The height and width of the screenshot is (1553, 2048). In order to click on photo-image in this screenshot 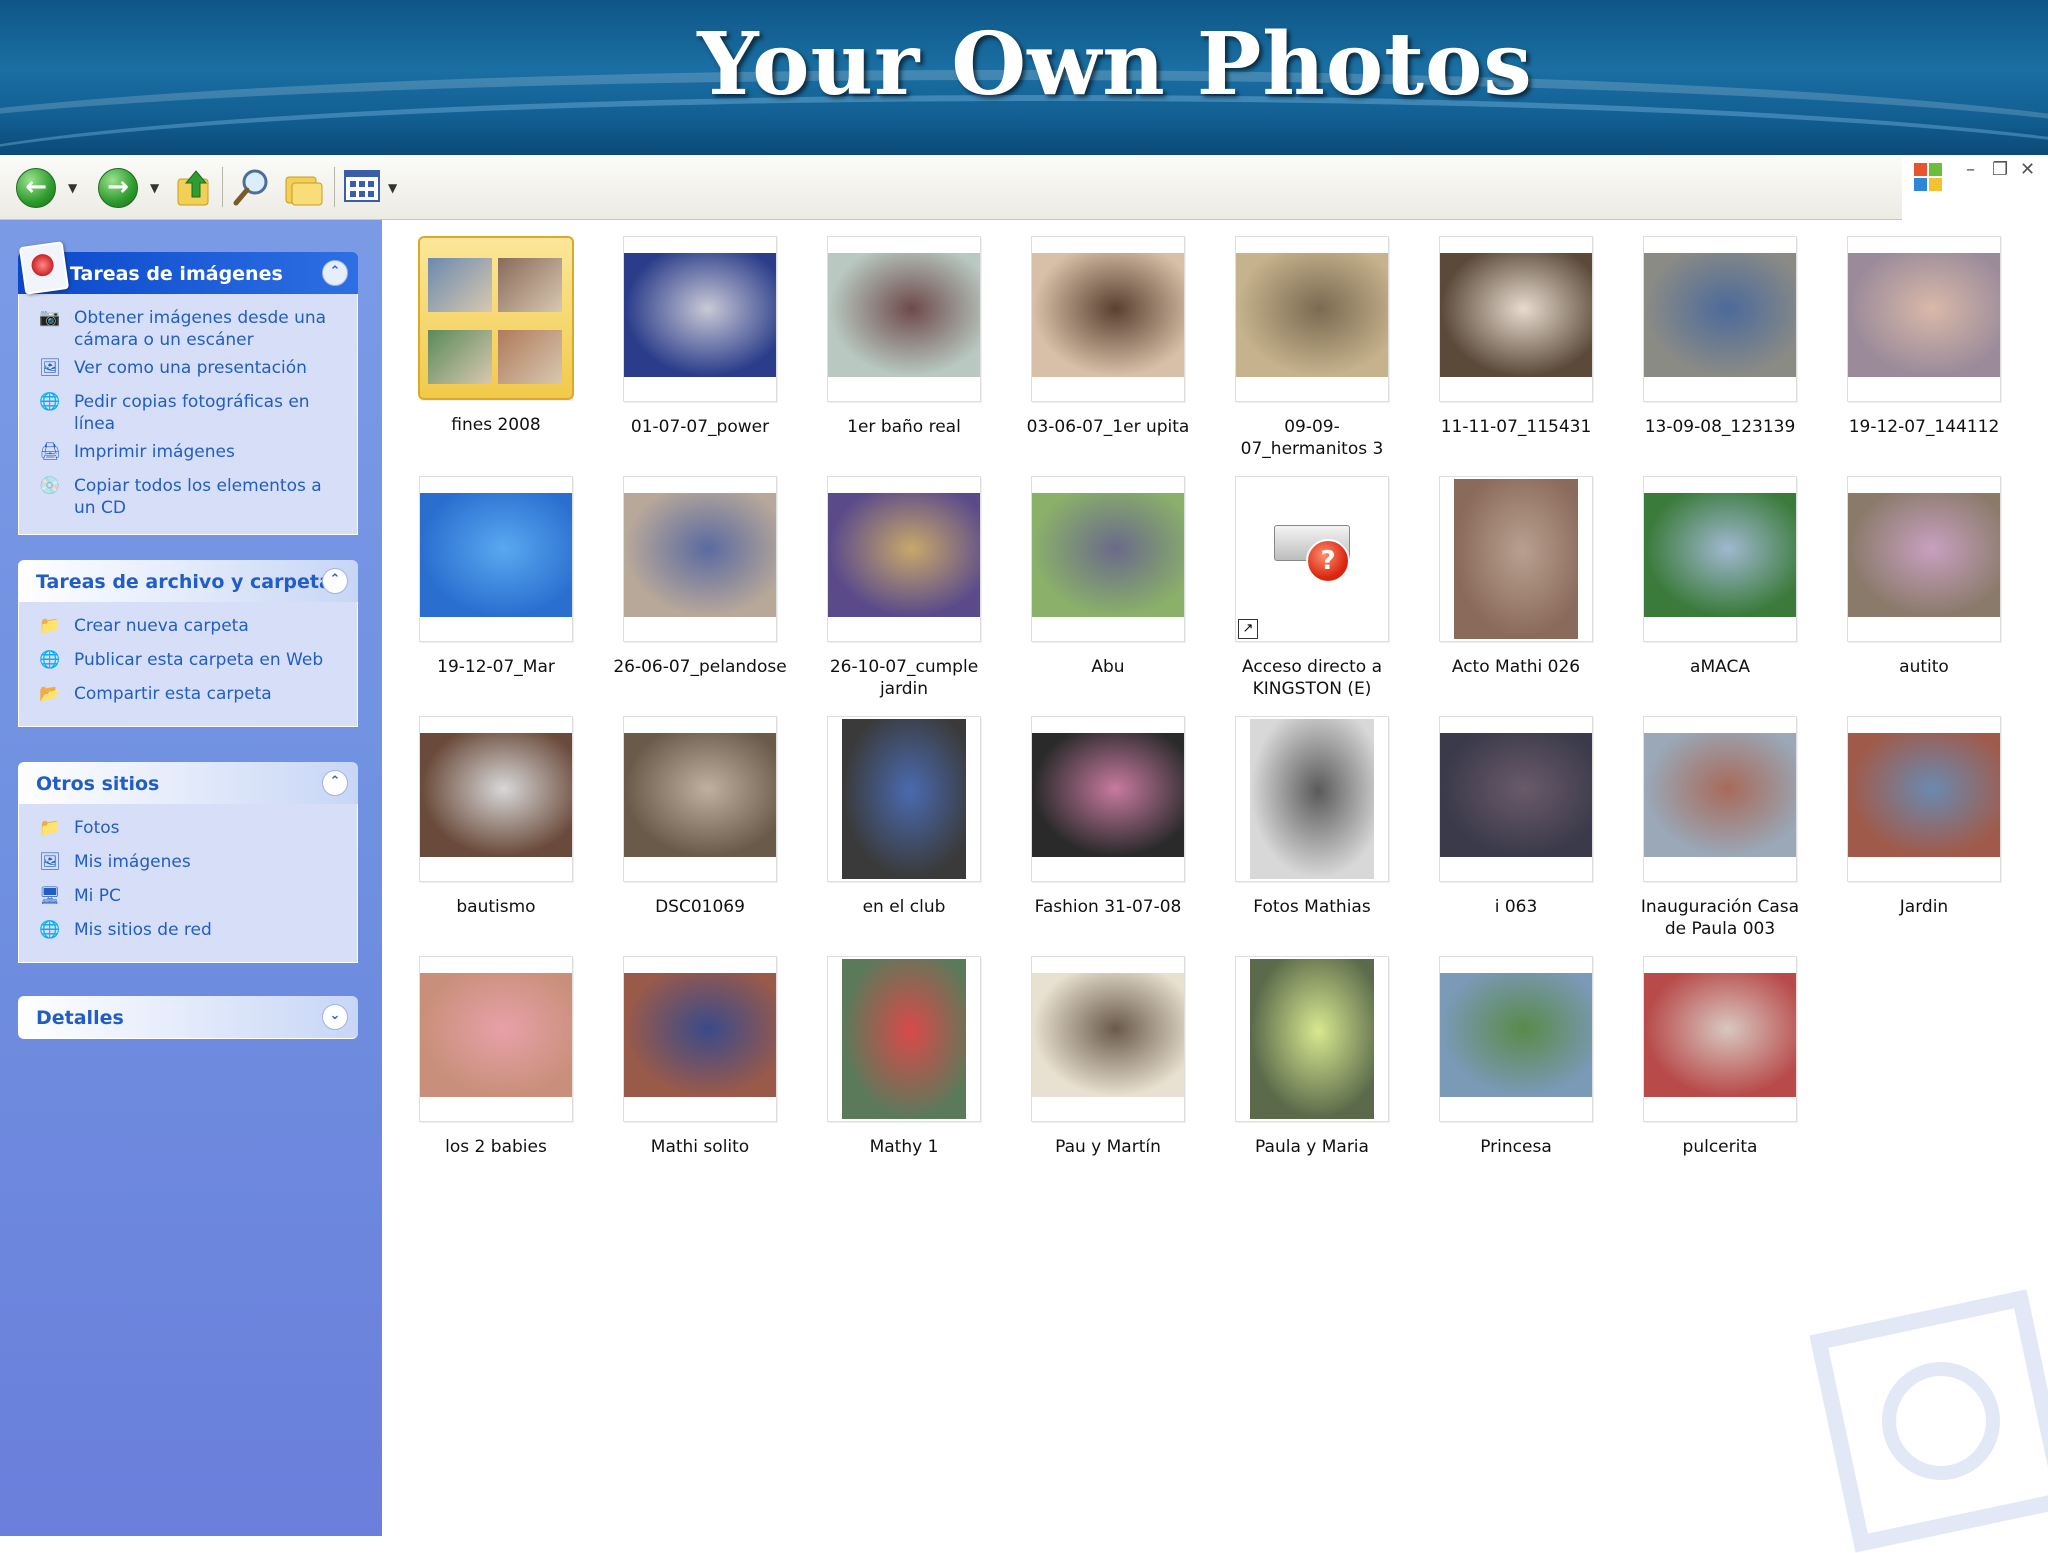, I will do `click(1312, 799)`.